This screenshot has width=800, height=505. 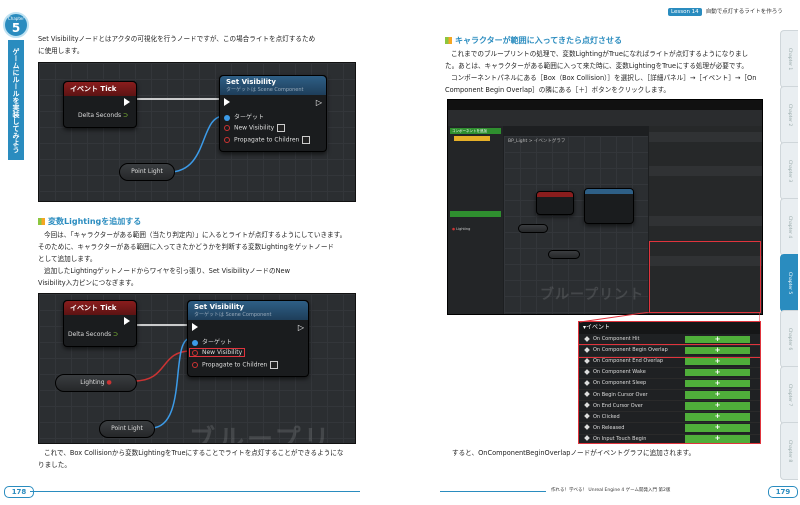 What do you see at coordinates (669, 418) in the screenshot?
I see `event-row: On Clicked +` at bounding box center [669, 418].